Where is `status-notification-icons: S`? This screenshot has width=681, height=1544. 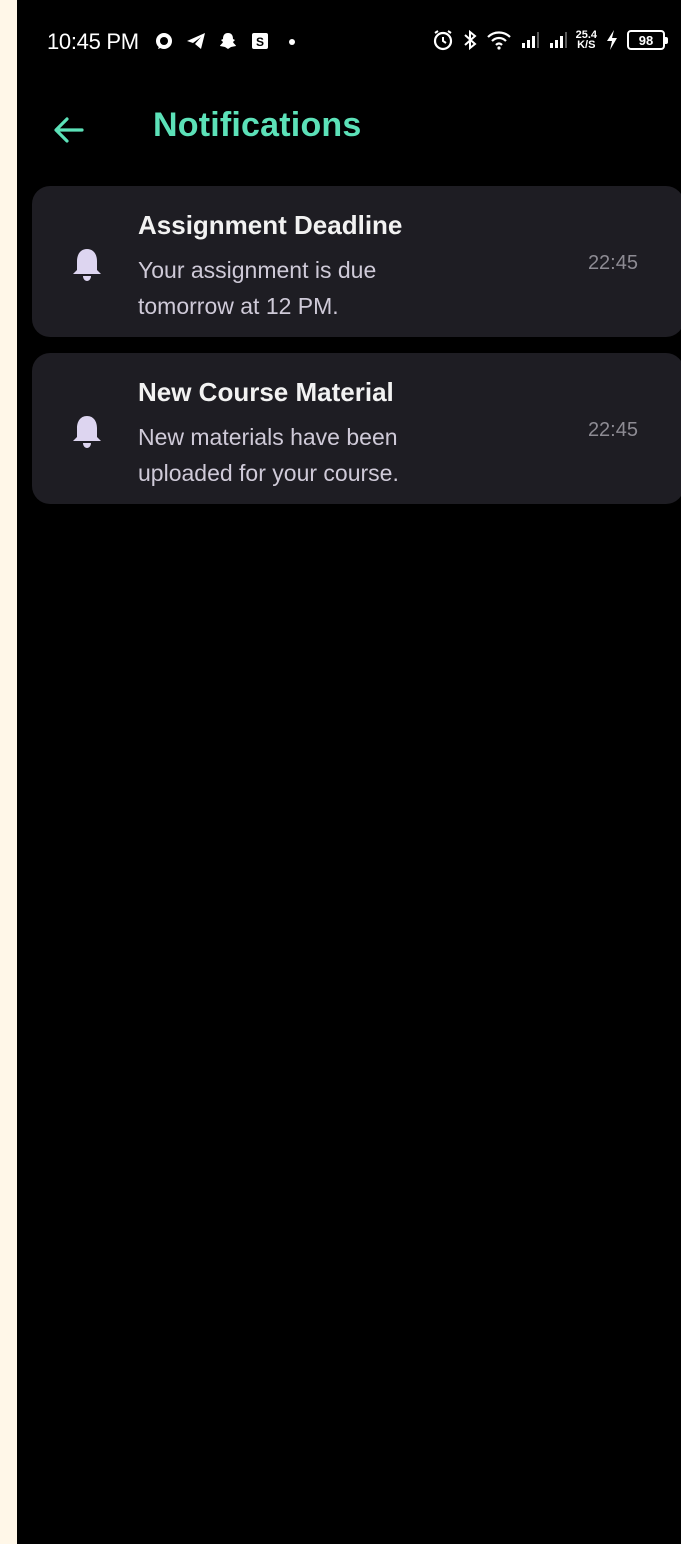
status-notification-icons: S is located at coordinates (228, 41).